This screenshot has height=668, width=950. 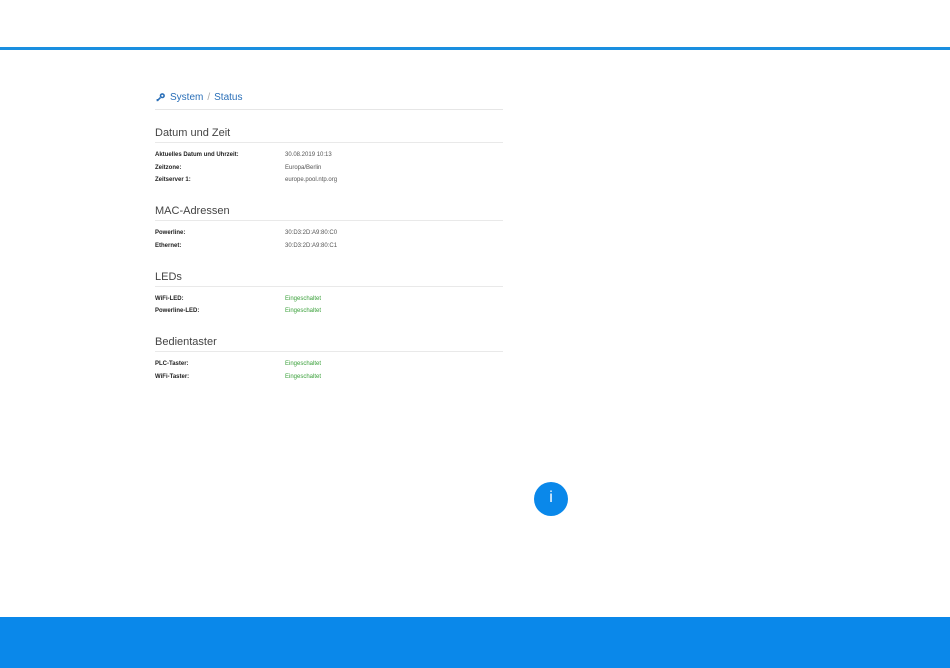 I want to click on section-title: Datum und Zeit, so click(x=329, y=135).